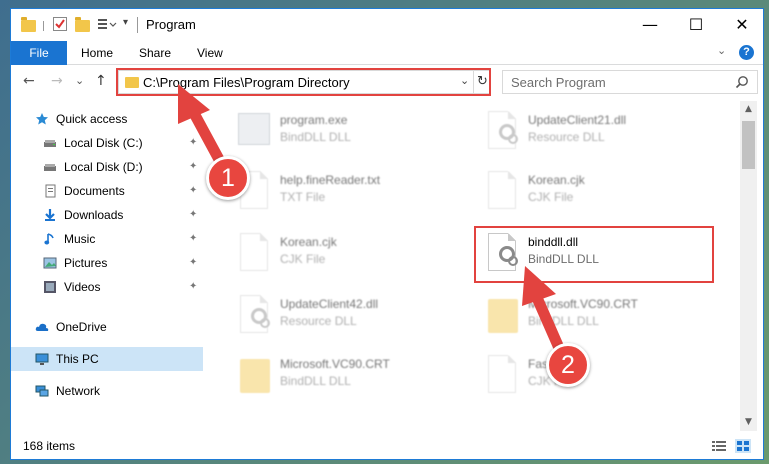 This screenshot has width=769, height=464. I want to click on maximize-button: ☐, so click(696, 25).